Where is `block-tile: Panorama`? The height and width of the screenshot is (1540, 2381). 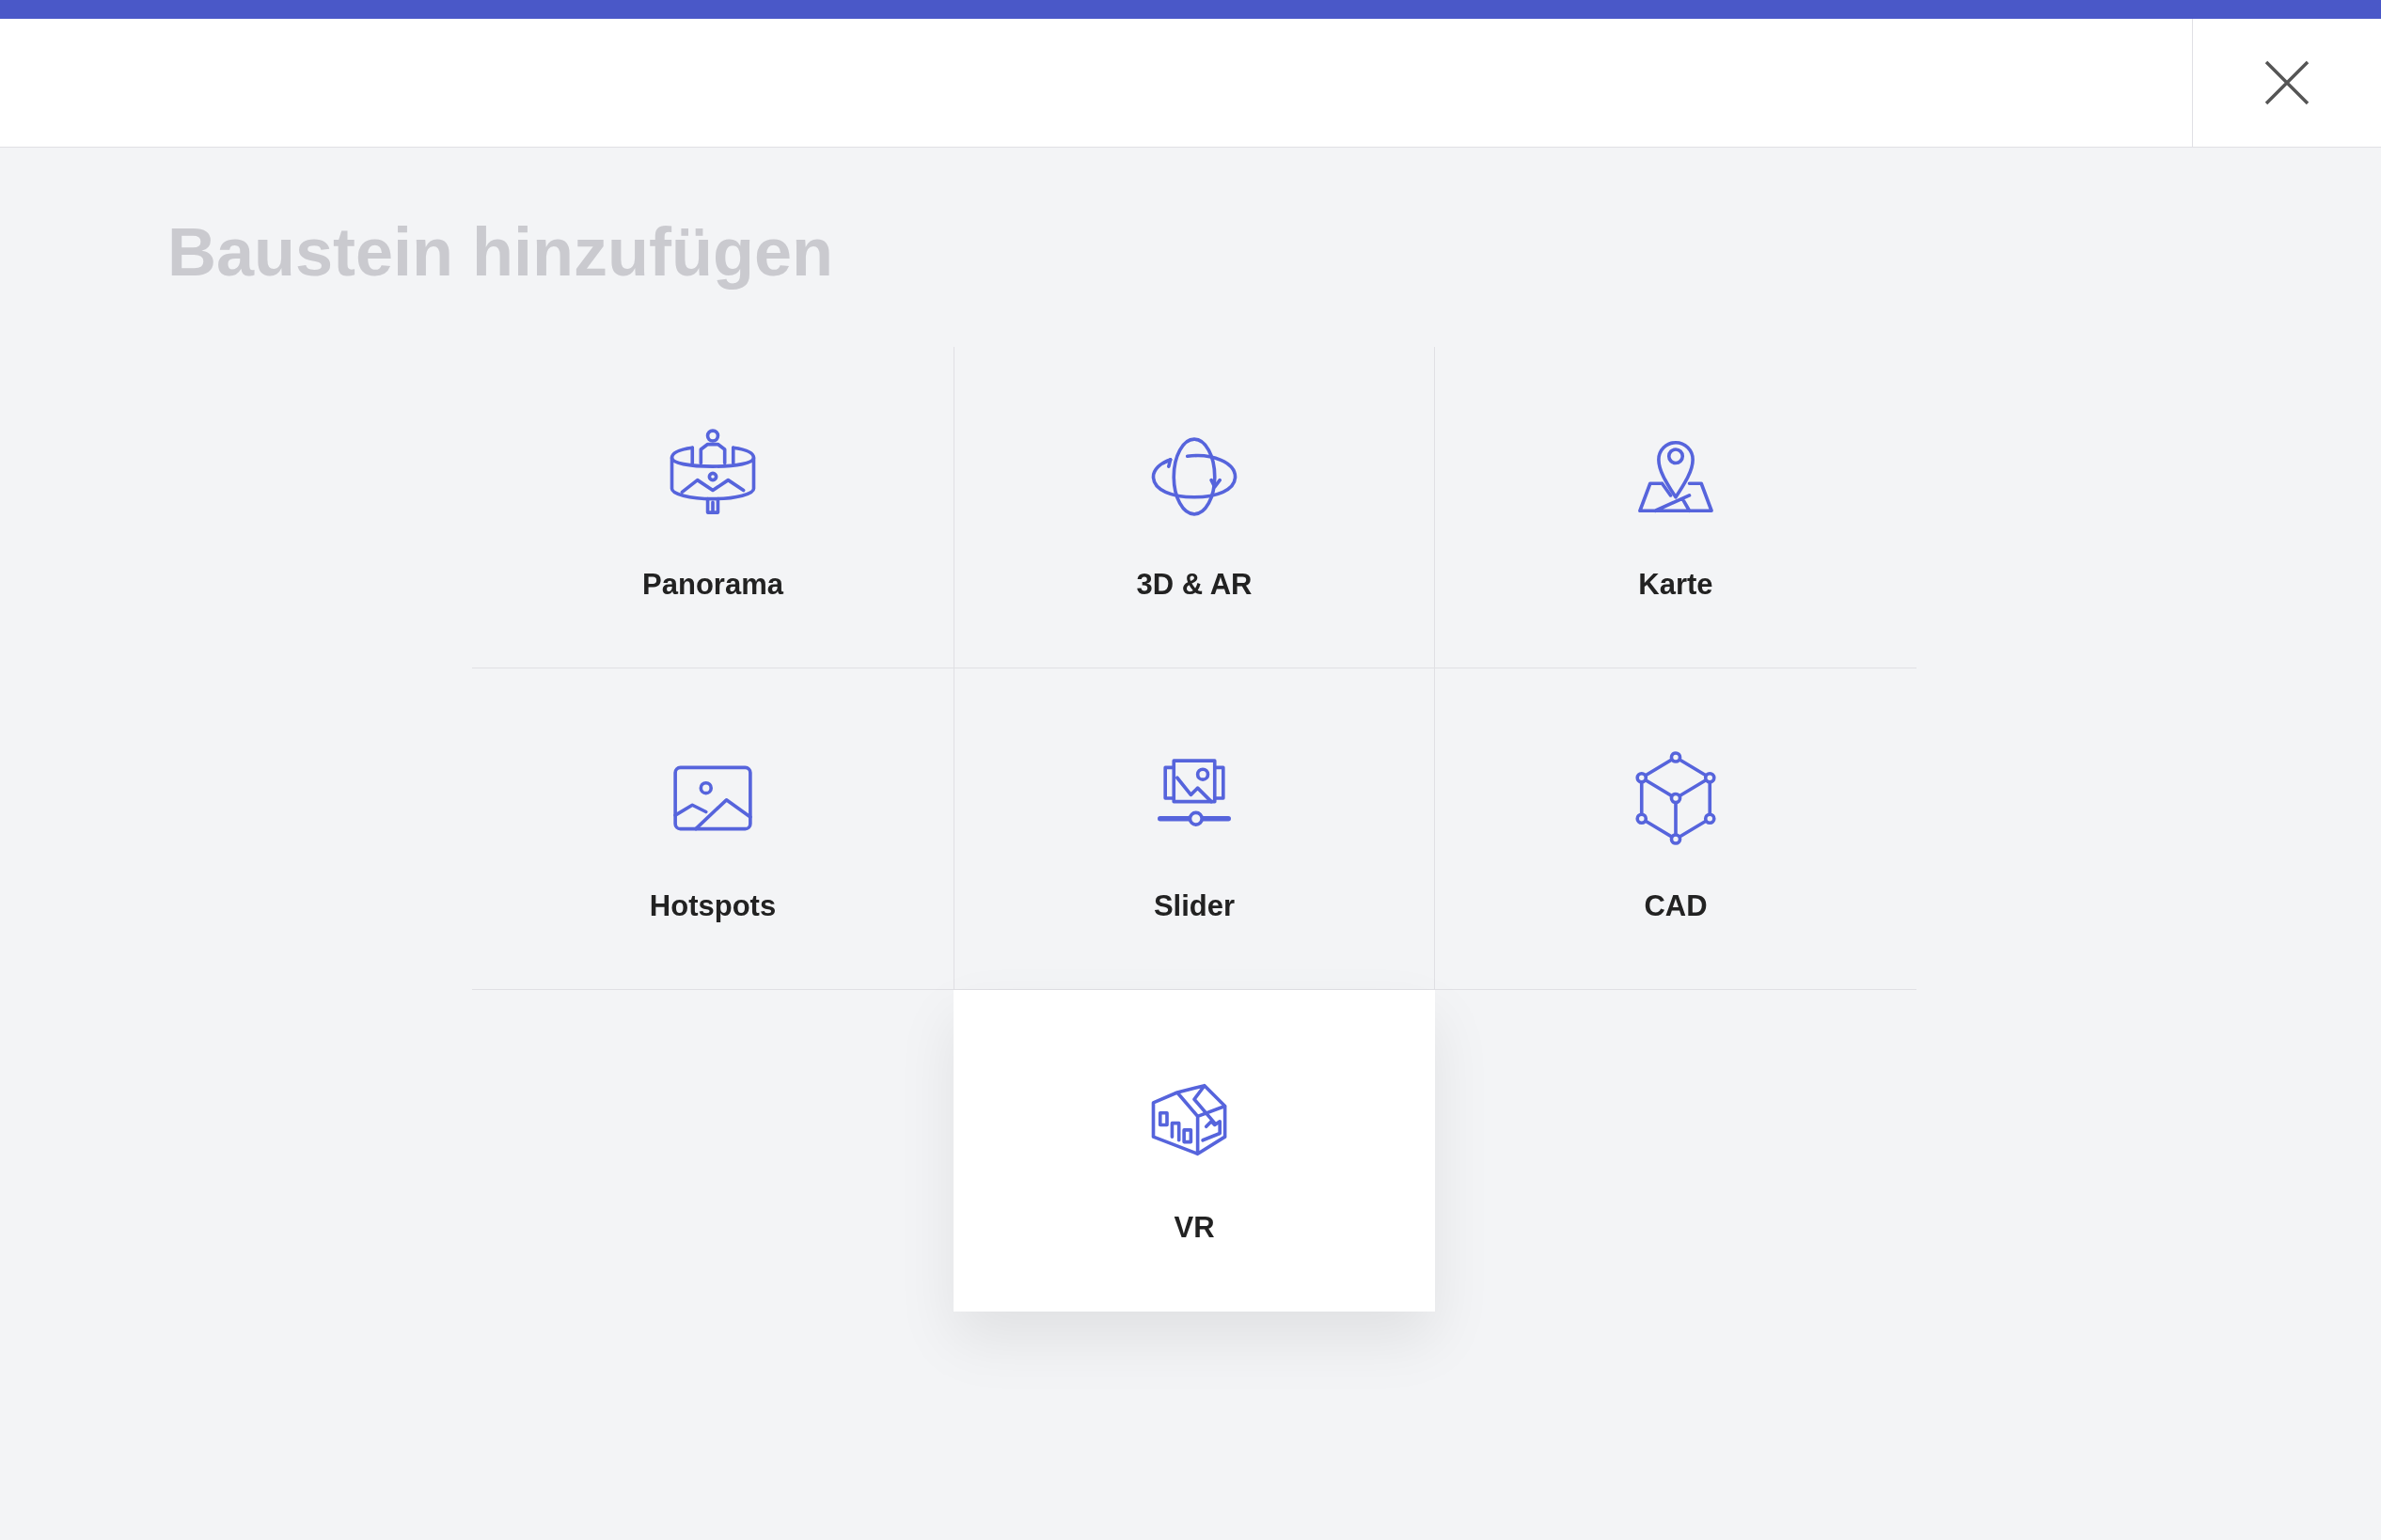
block-tile: Panorama is located at coordinates (713, 508).